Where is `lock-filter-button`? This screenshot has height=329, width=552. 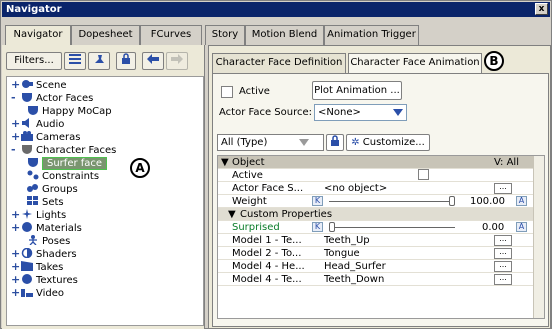
lock-filter-button is located at coordinates (335, 142).